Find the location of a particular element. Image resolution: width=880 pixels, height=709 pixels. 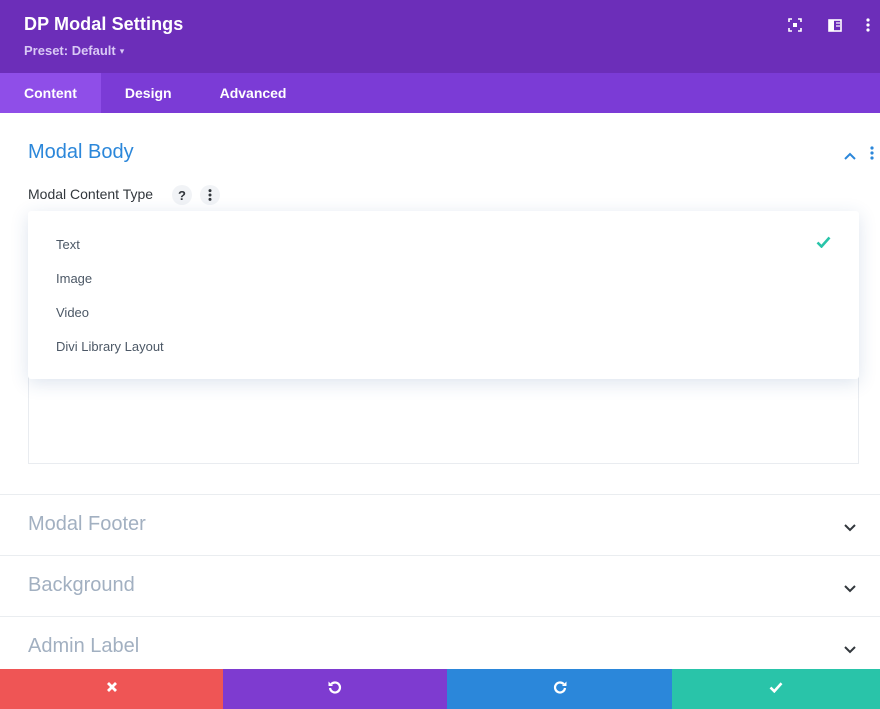

undo-button is located at coordinates (335, 689).